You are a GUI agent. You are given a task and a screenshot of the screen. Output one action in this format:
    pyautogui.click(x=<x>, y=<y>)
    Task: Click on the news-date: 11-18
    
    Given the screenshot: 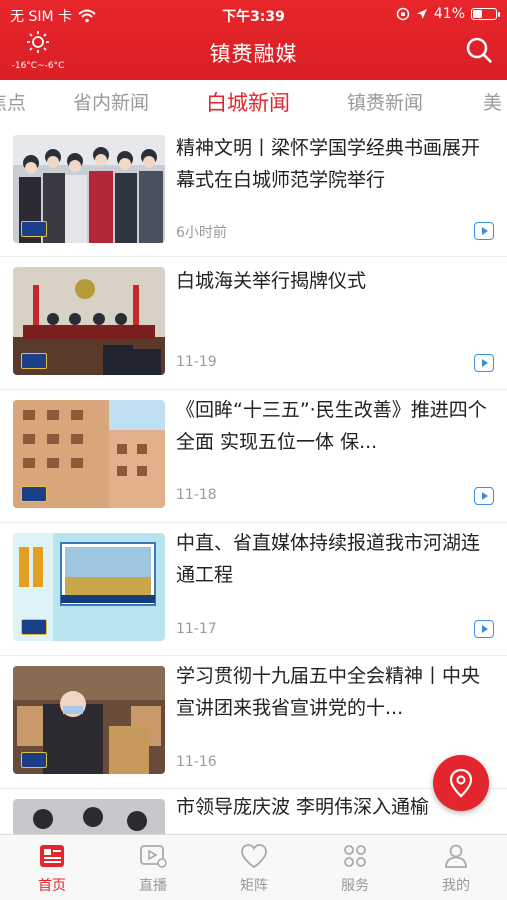 What is the action you would take?
    pyautogui.click(x=196, y=495)
    